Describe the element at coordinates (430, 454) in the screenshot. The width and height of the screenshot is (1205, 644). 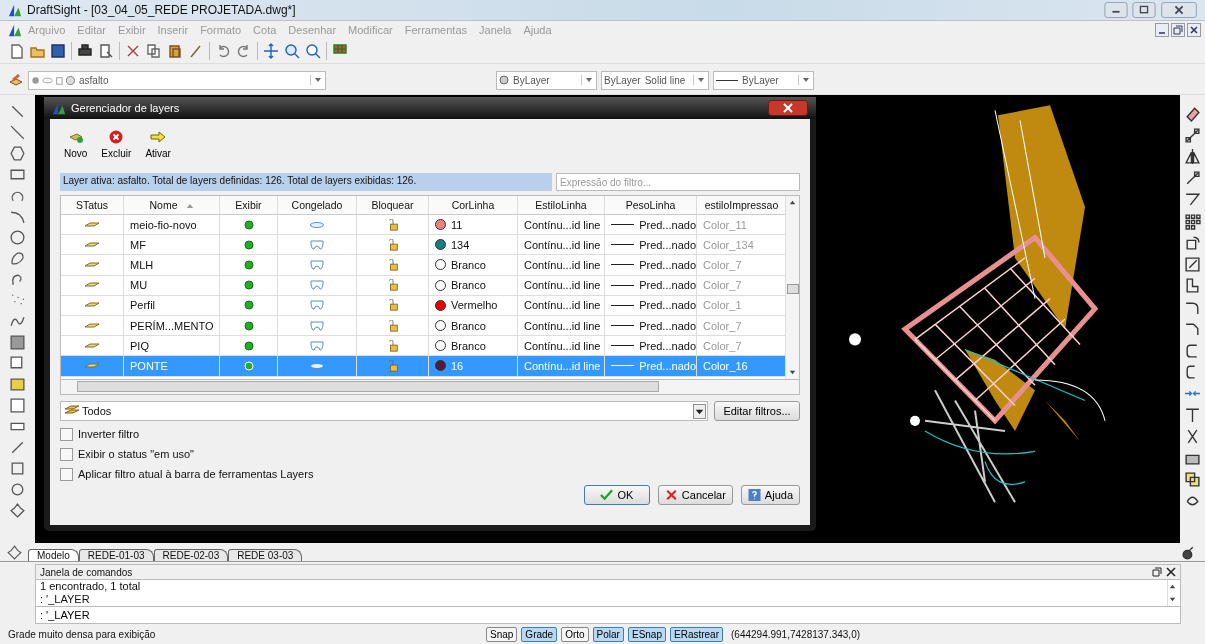
I see `option-checkbox: Exibir o status "em uso"` at that location.